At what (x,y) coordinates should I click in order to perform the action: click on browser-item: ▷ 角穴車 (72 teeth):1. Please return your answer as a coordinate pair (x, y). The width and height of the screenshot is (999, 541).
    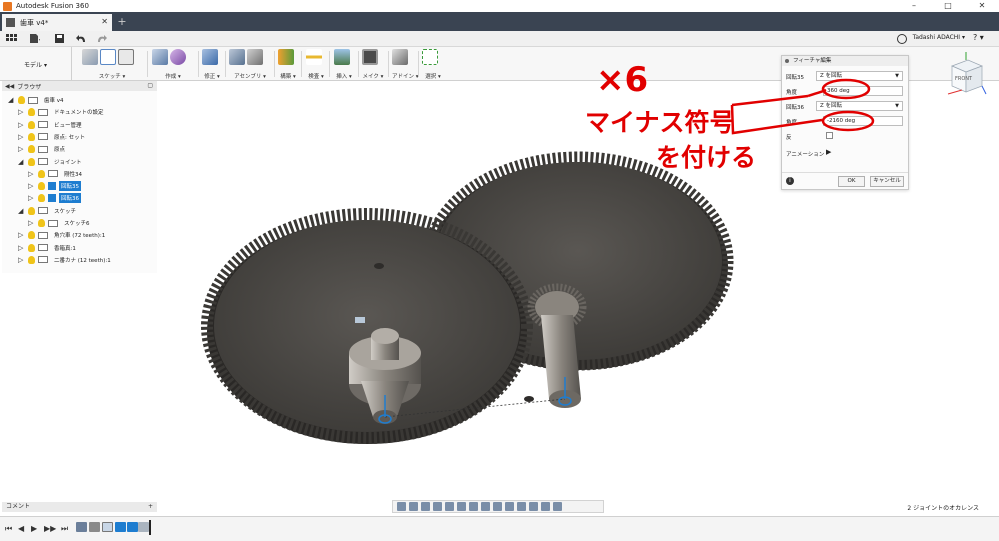
    Looking at the image, I should click on (62, 235).